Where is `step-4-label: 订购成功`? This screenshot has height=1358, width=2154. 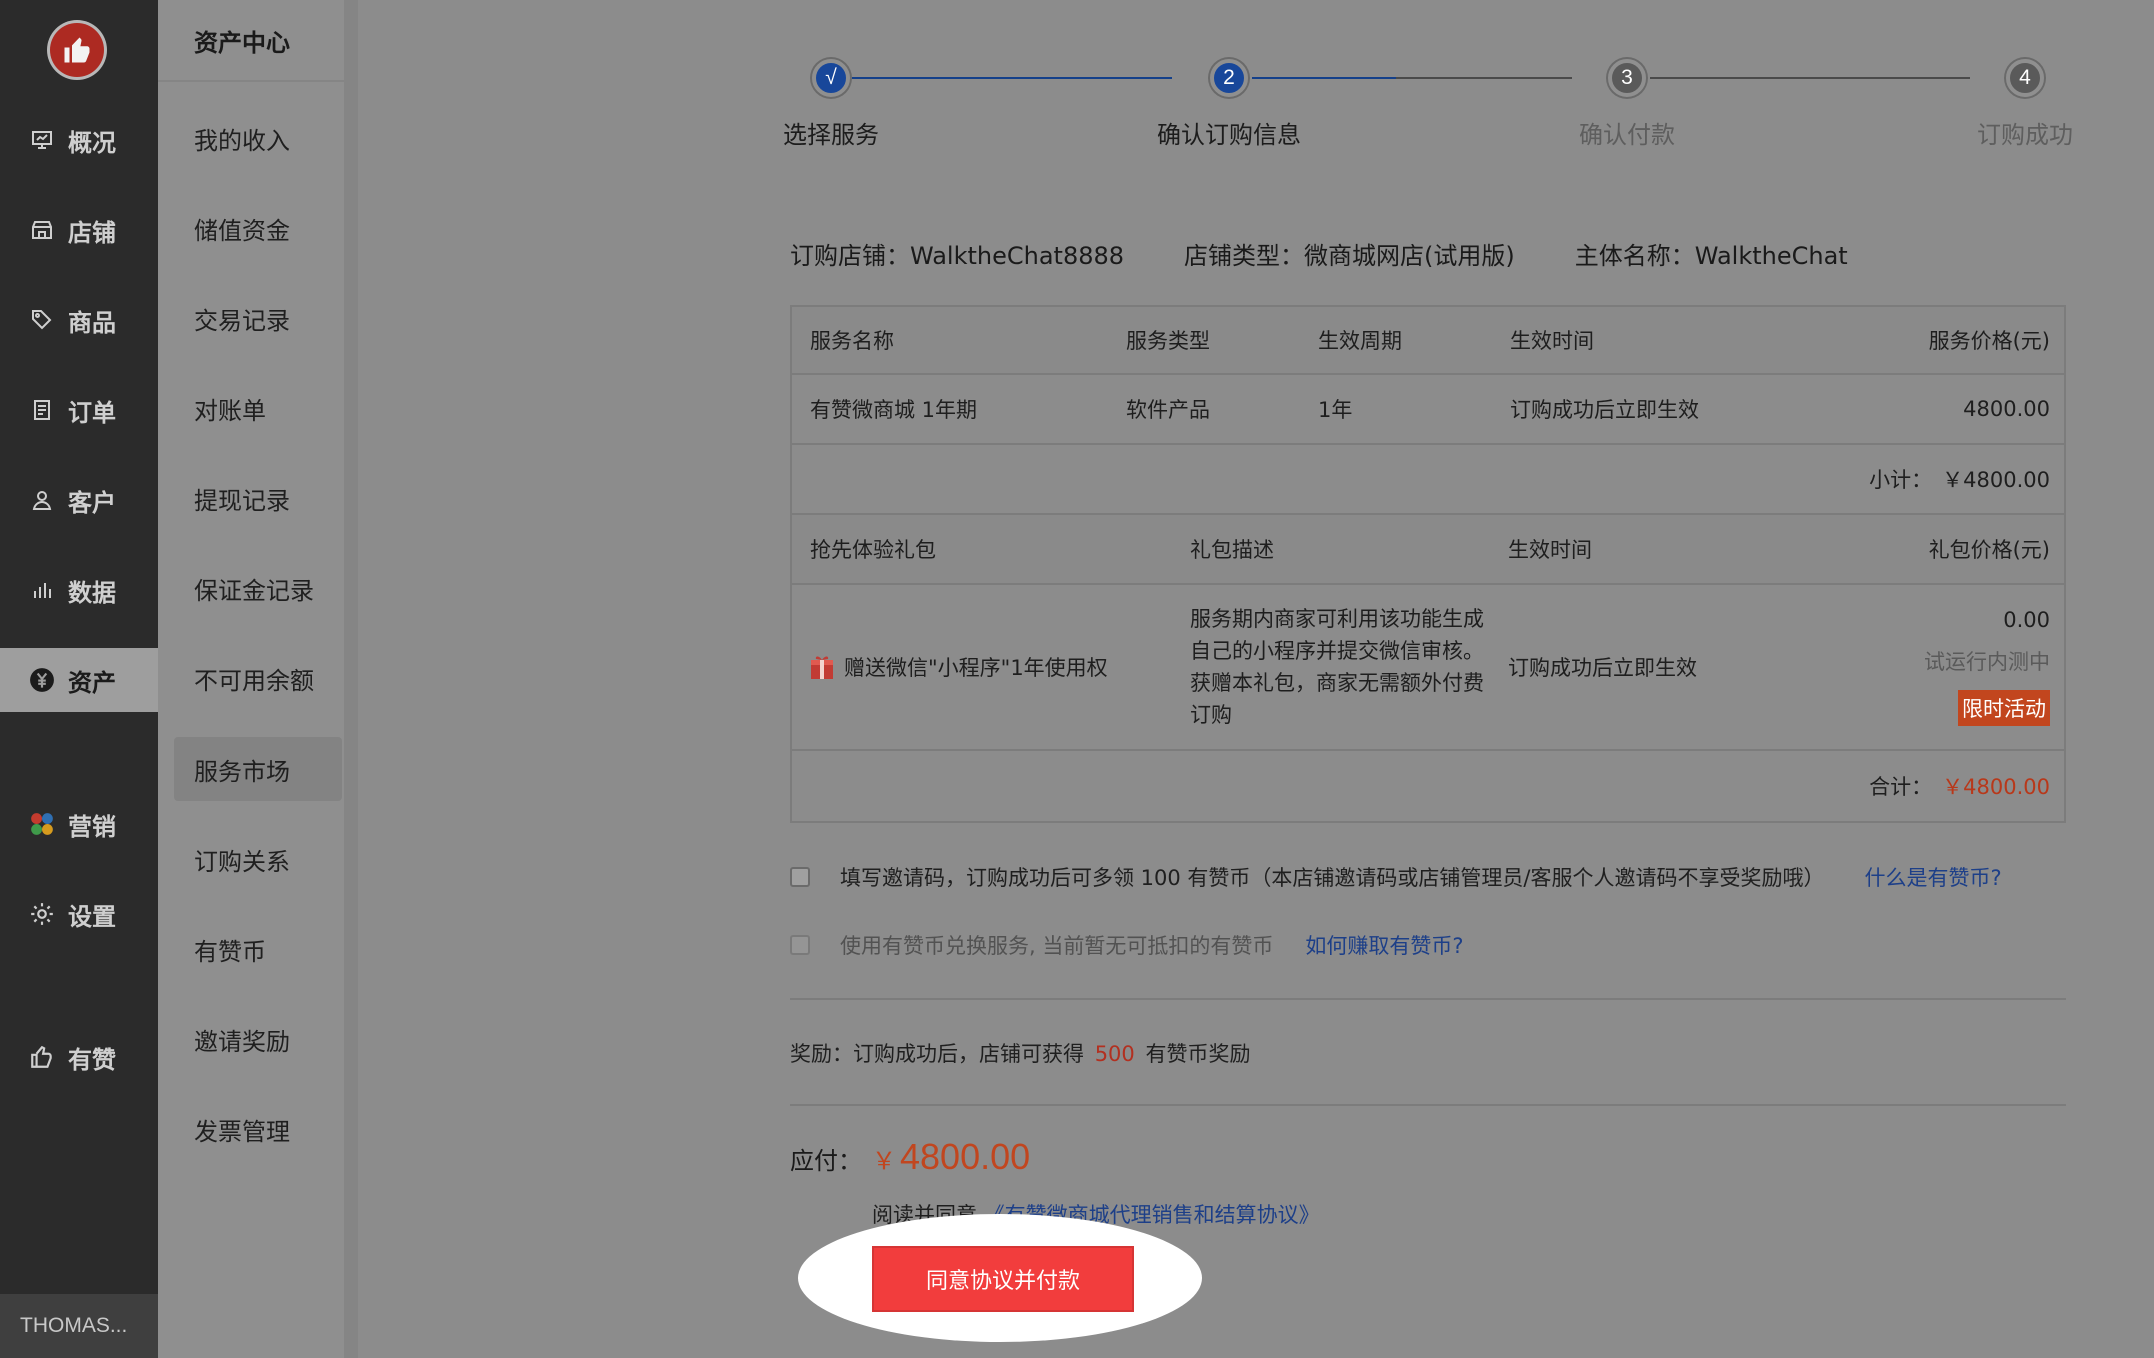
step-4-label: 订购成功 is located at coordinates (2025, 135).